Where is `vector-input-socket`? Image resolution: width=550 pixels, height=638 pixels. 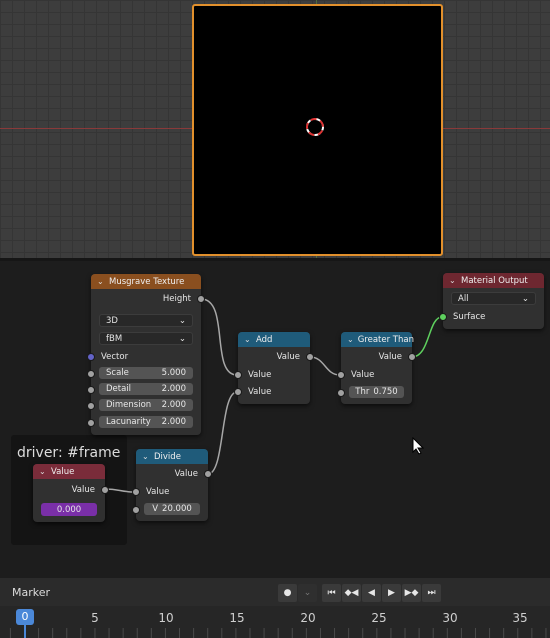
vector-input-socket is located at coordinates (91, 357).